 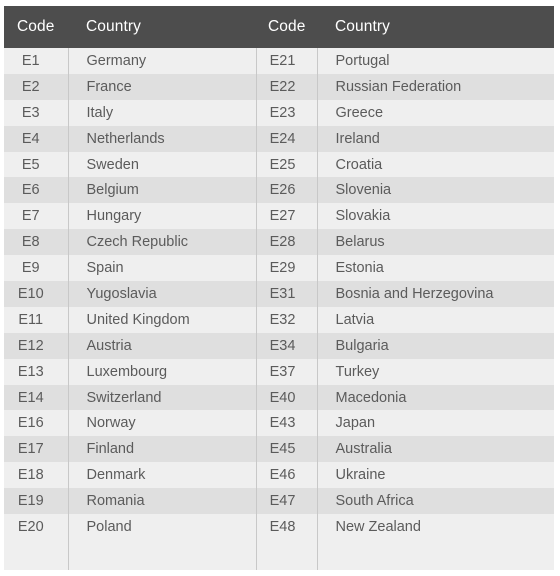 I want to click on cell-country-right: Slovenia, so click(x=435, y=190).